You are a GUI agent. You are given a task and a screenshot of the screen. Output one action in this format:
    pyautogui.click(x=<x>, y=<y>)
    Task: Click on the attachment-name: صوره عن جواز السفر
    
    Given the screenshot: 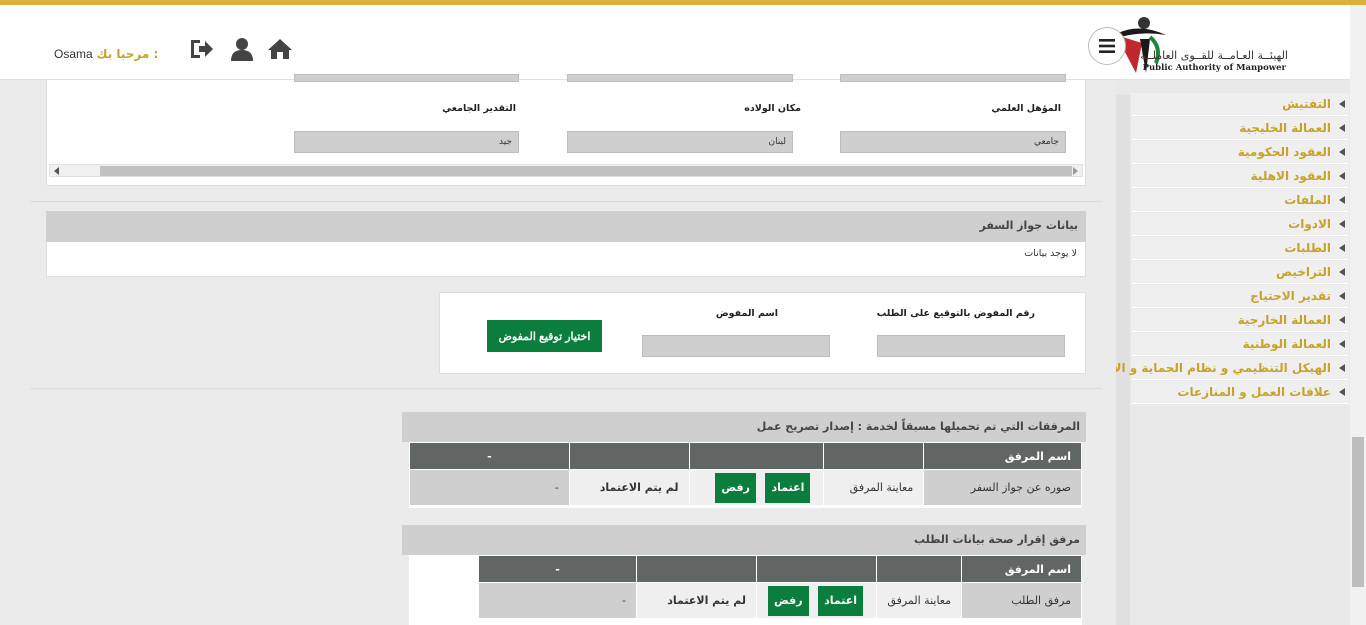 What is the action you would take?
    pyautogui.click(x=1002, y=487)
    